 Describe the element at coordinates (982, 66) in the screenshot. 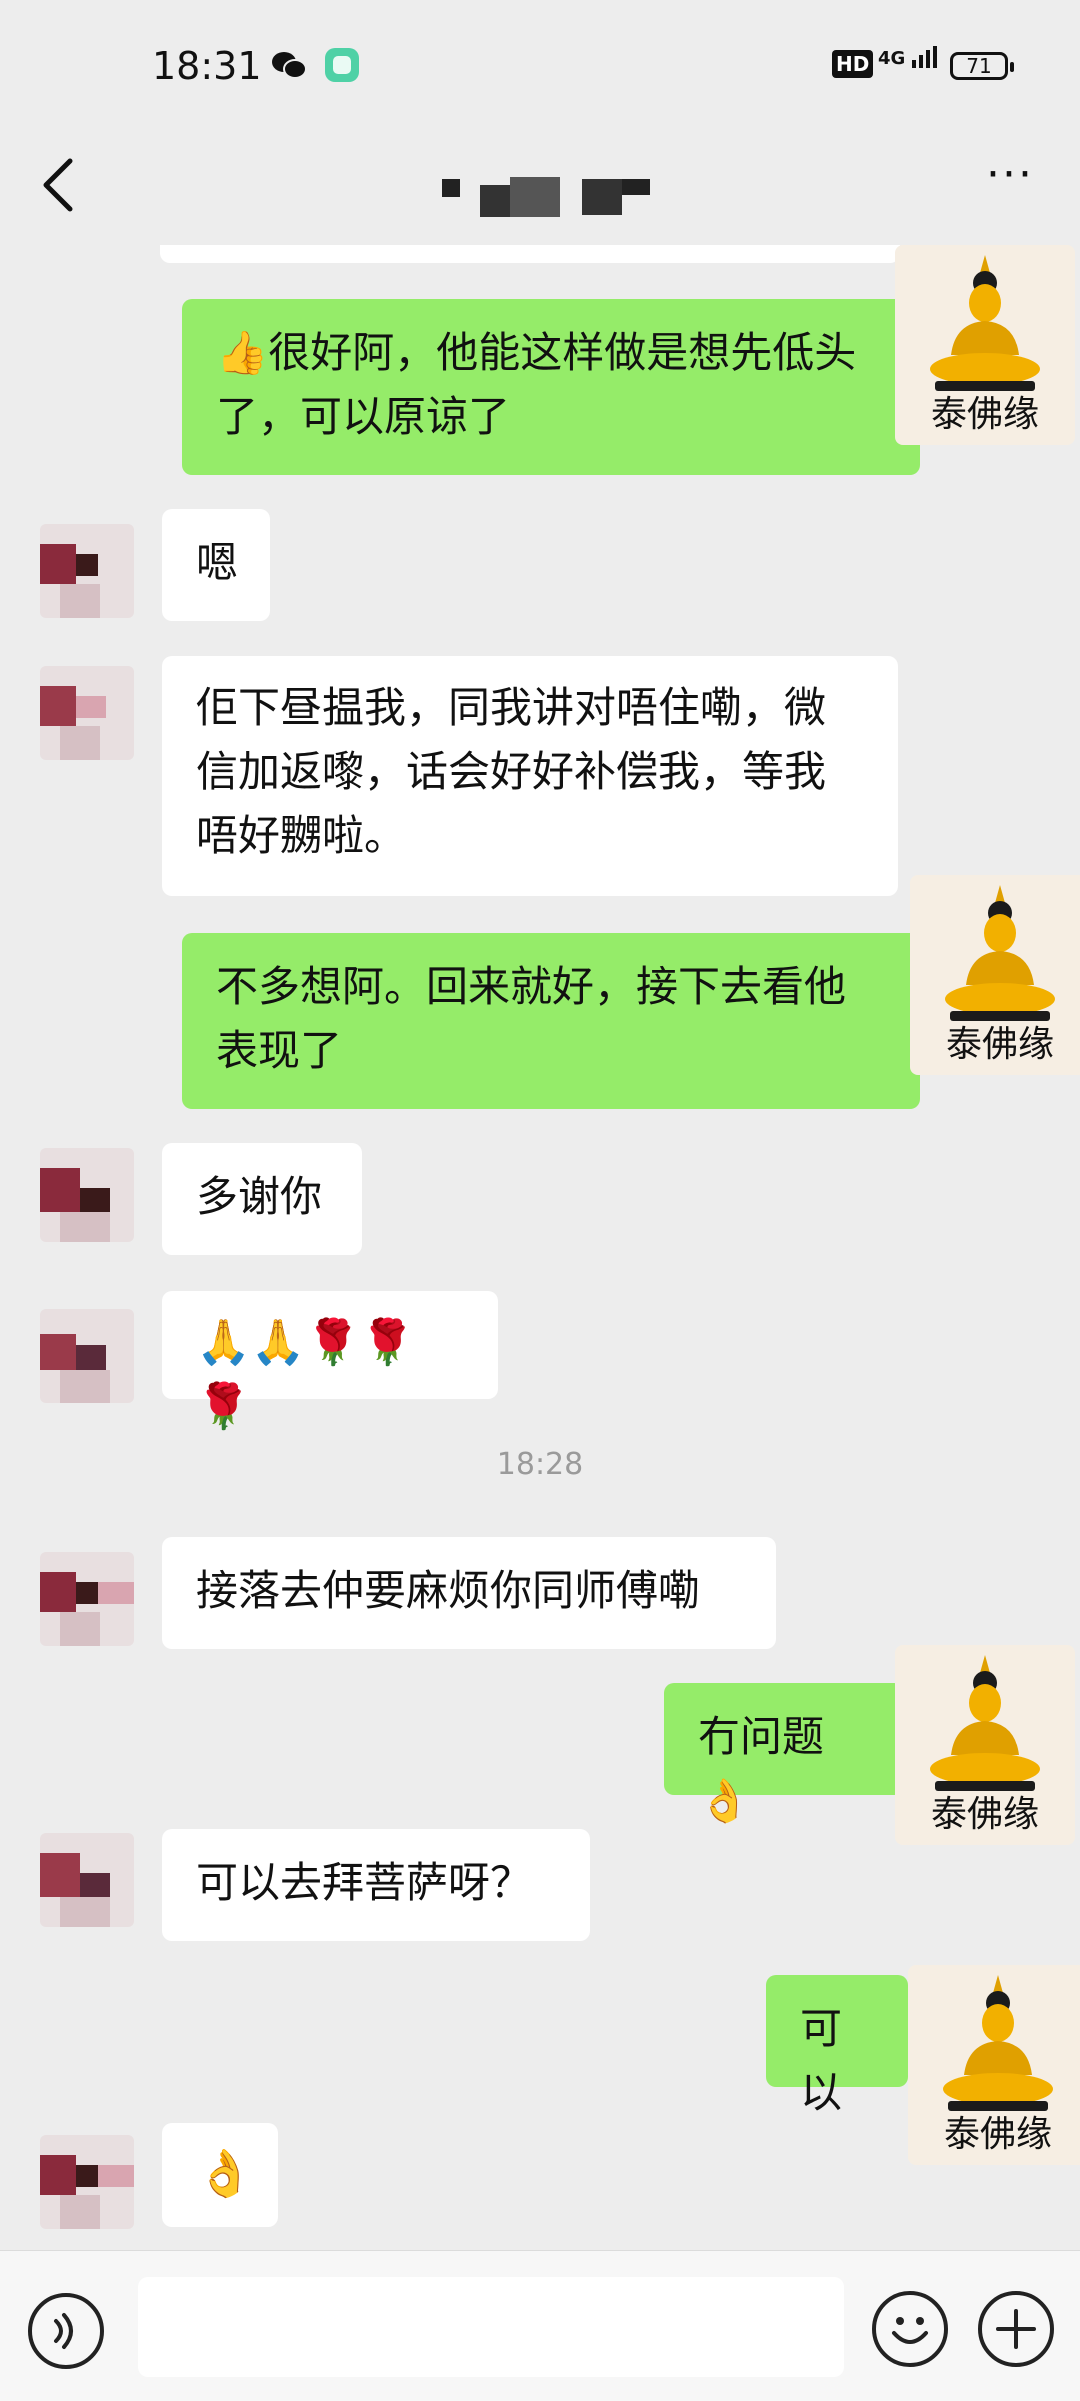

I see `battery-icon: 71` at that location.